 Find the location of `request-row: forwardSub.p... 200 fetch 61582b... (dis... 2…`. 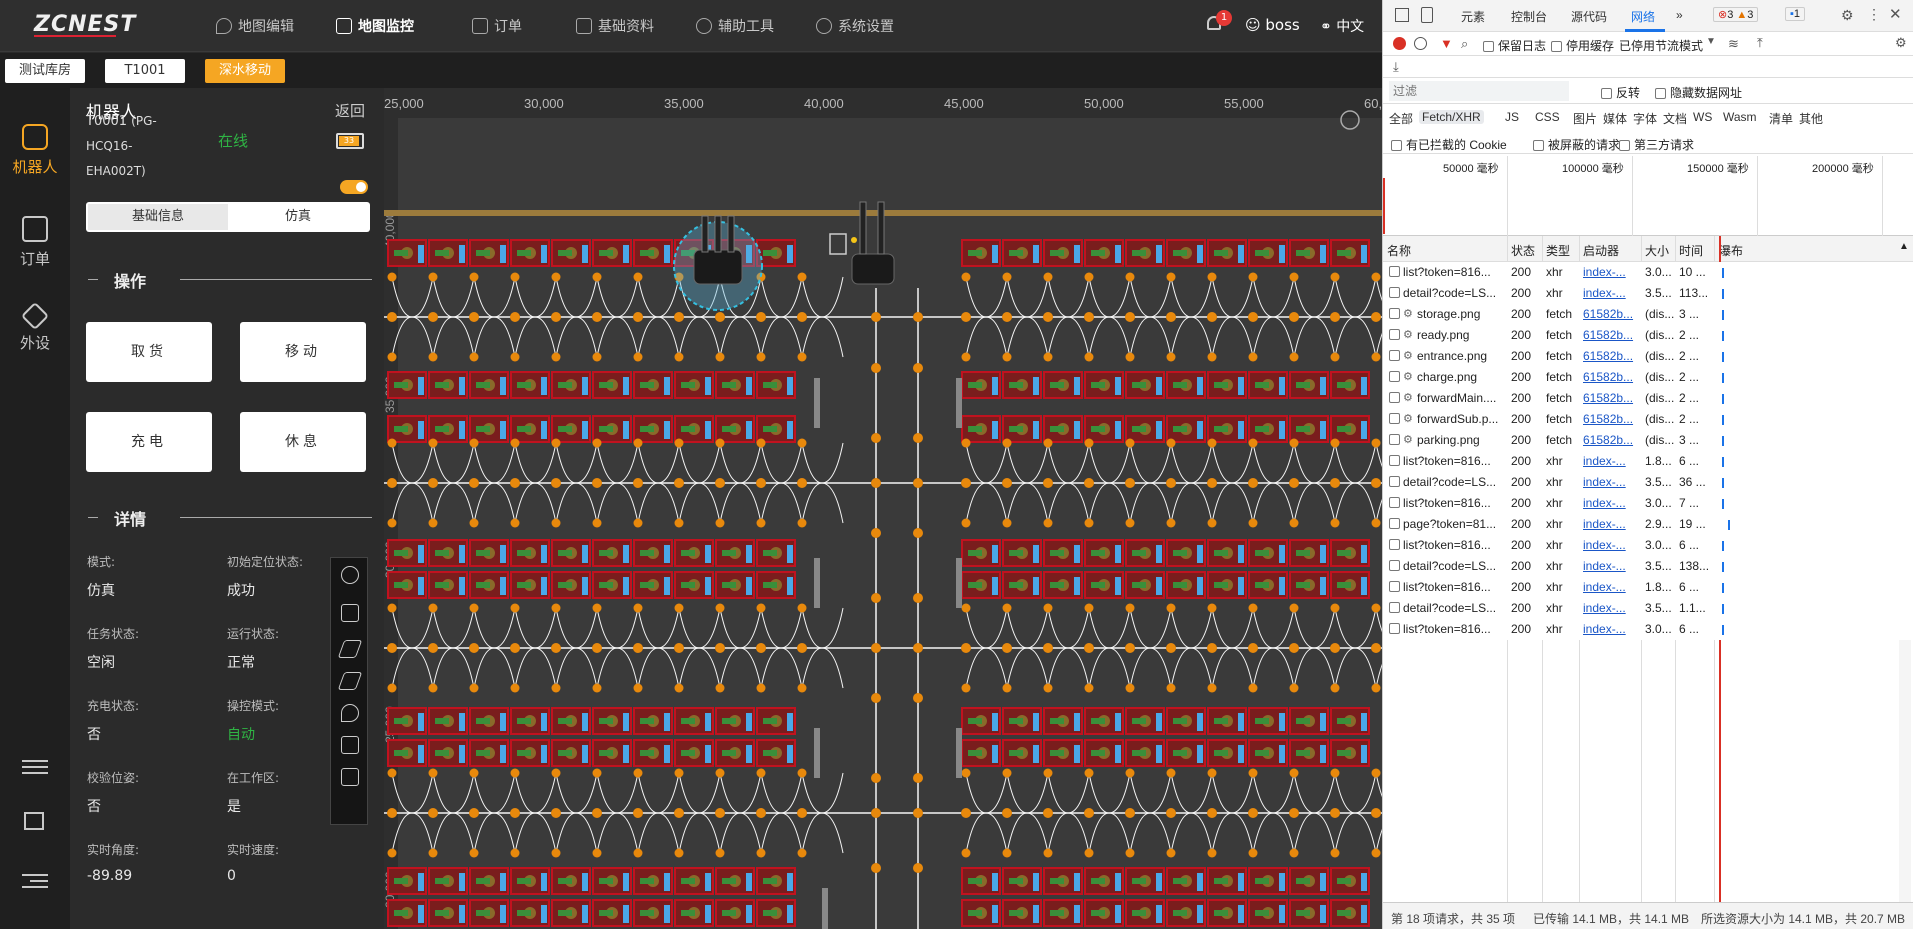

request-row: forwardSub.p... 200 fetch 61582b... (dis... 2… is located at coordinates (1648, 419).